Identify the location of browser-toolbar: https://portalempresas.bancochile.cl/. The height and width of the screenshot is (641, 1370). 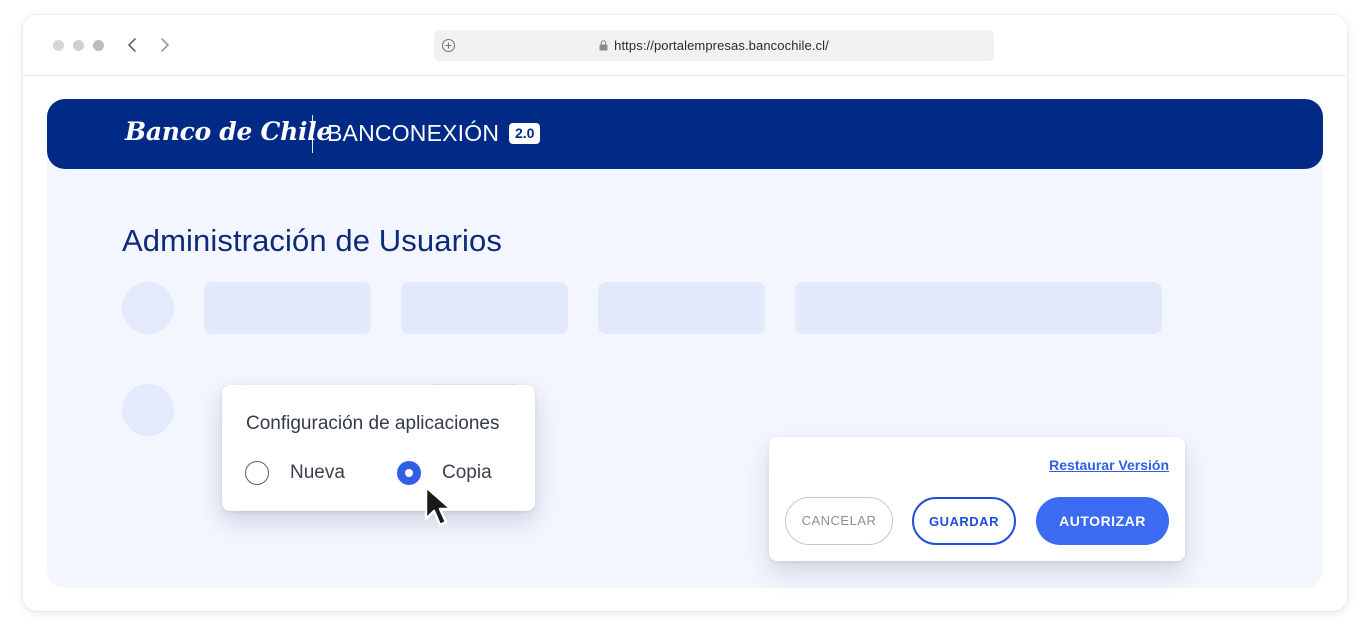
(685, 45).